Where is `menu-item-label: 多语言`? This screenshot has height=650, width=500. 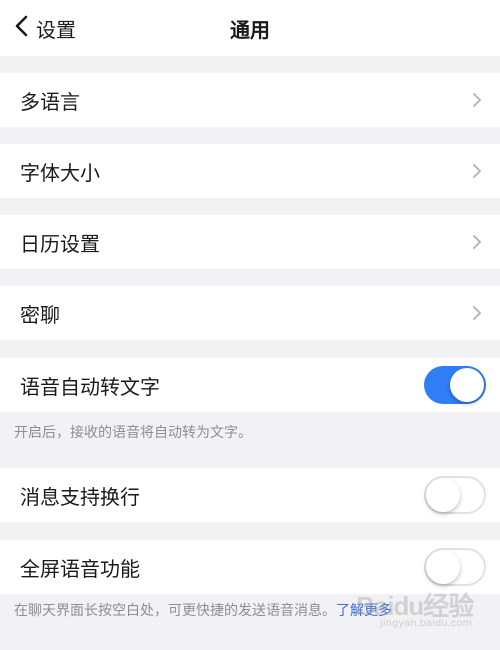
menu-item-label: 多语言 is located at coordinates (50, 101).